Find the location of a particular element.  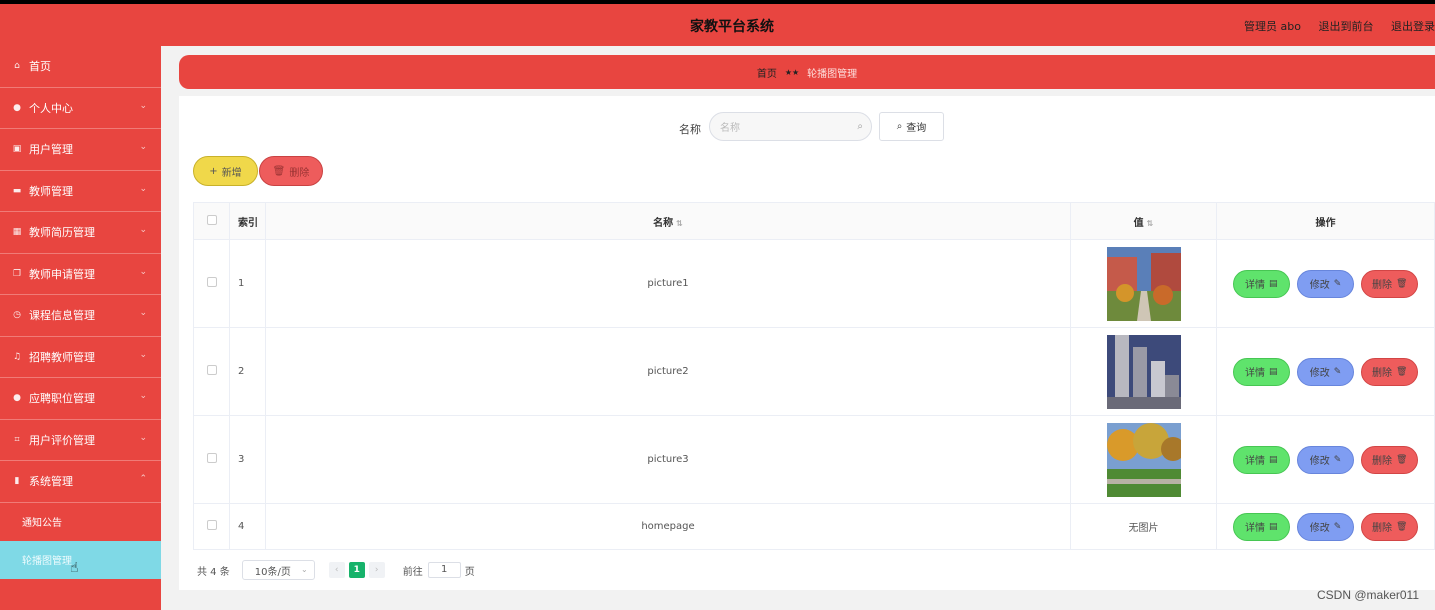

next-page-button: › is located at coordinates (376, 570).